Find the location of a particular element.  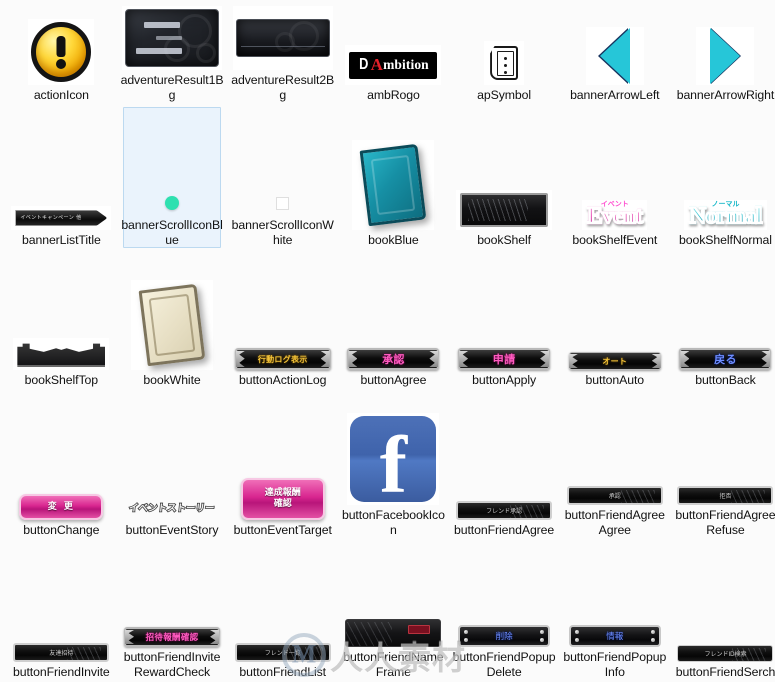

file-item-buttonFacebookIcon: f buttonFacebookIcon is located at coordinates (393, 465).